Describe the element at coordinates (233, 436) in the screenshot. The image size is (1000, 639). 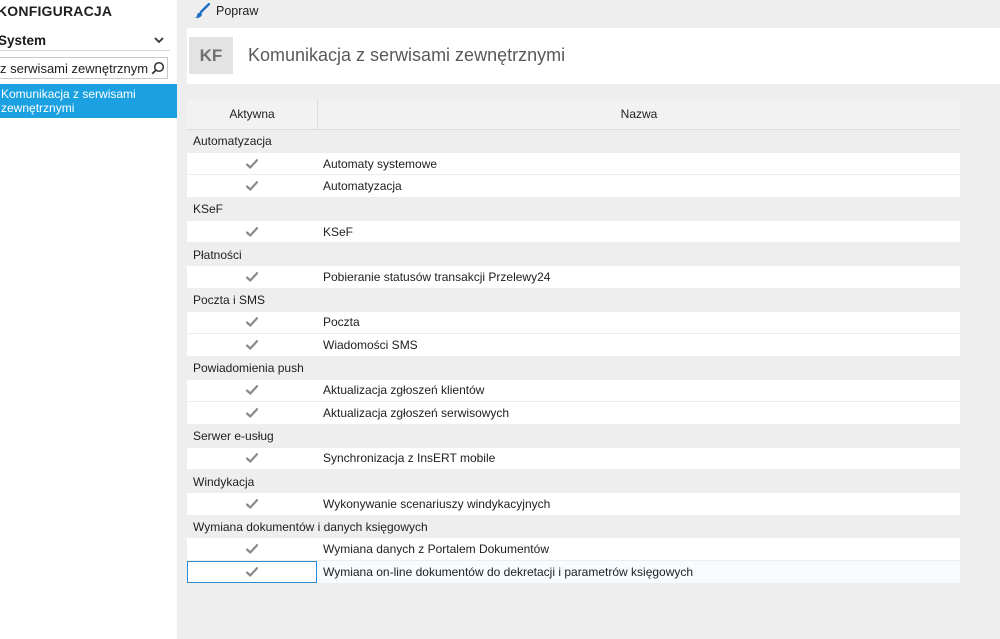
I see `group-row: Serwer e-usług` at that location.